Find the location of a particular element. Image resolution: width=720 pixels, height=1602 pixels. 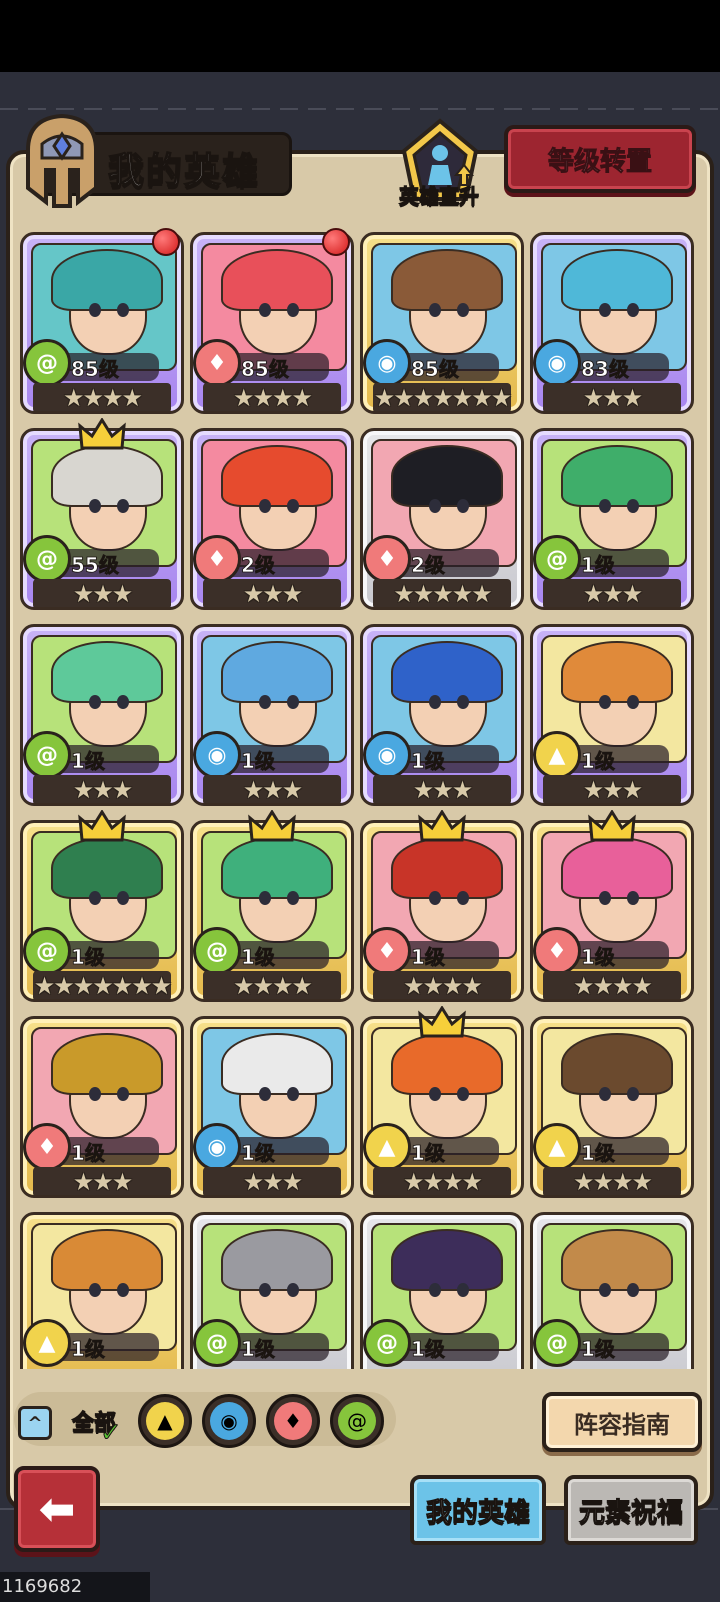

collapse-filter-button: ^ is located at coordinates (35, 1423).